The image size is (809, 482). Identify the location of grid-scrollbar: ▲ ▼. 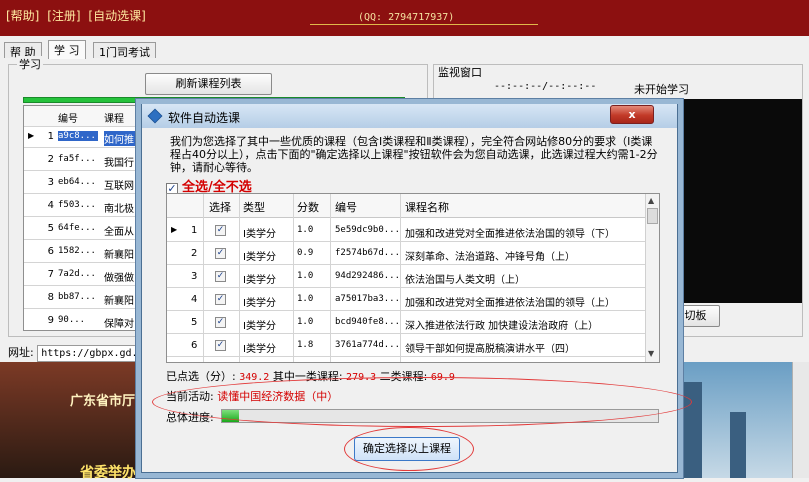
(652, 278).